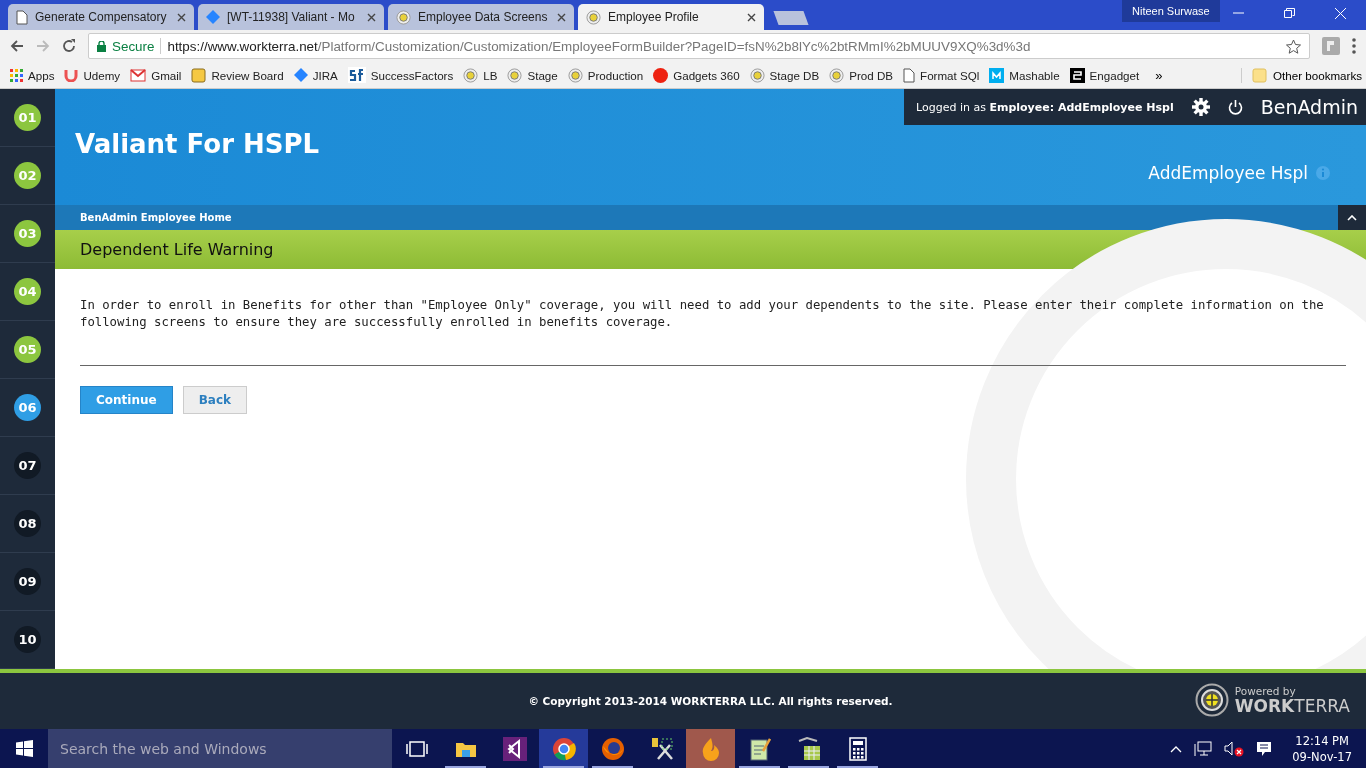 This screenshot has height=768, width=1366. What do you see at coordinates (17, 46) in the screenshot?
I see `back-icon` at bounding box center [17, 46].